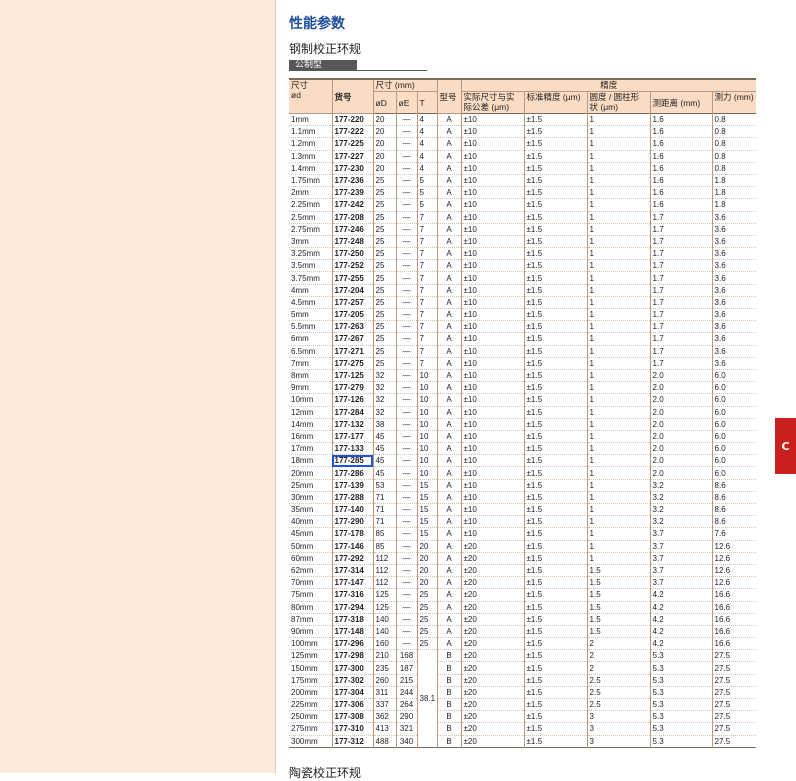  What do you see at coordinates (352, 204) in the screenshot?
I see `cell-code: 177-242` at bounding box center [352, 204].